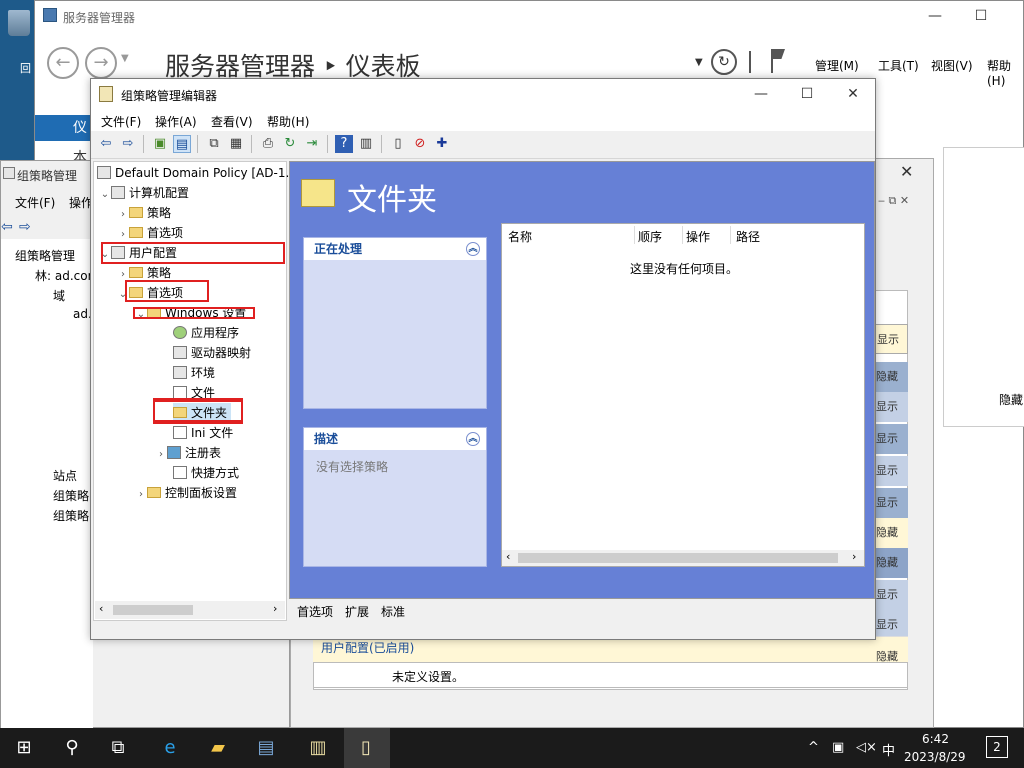 Image resolution: width=1024 pixels, height=768 pixels. What do you see at coordinates (35, 202) in the screenshot?
I see `gpm-menu-file: 文件(F)` at bounding box center [35, 202].